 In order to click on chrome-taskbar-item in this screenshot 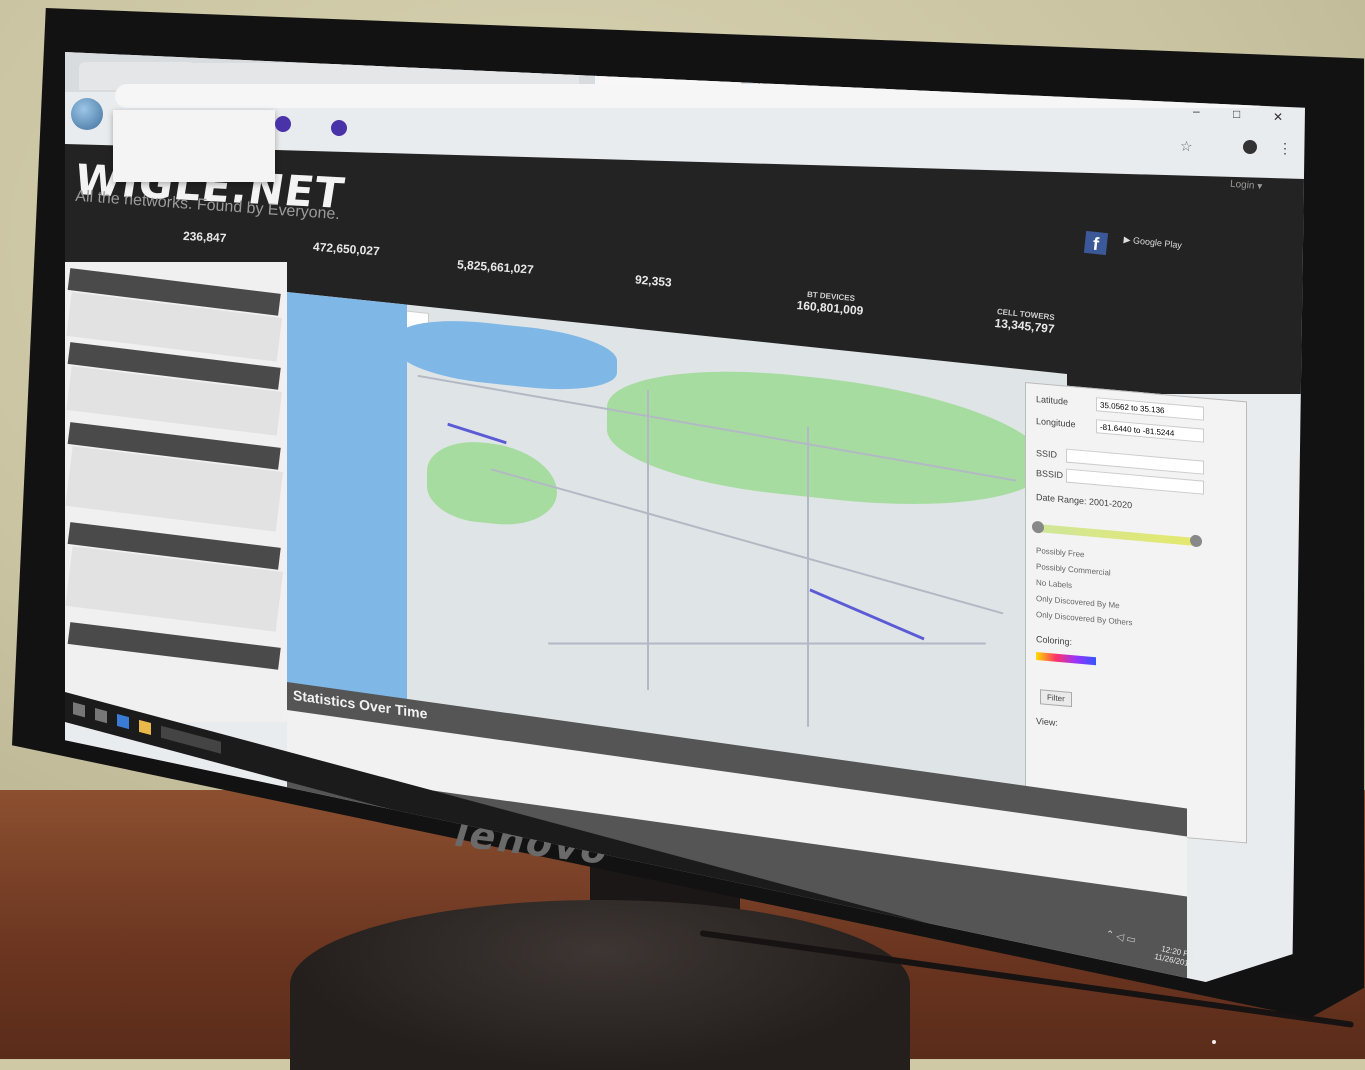, I will do `click(191, 739)`.